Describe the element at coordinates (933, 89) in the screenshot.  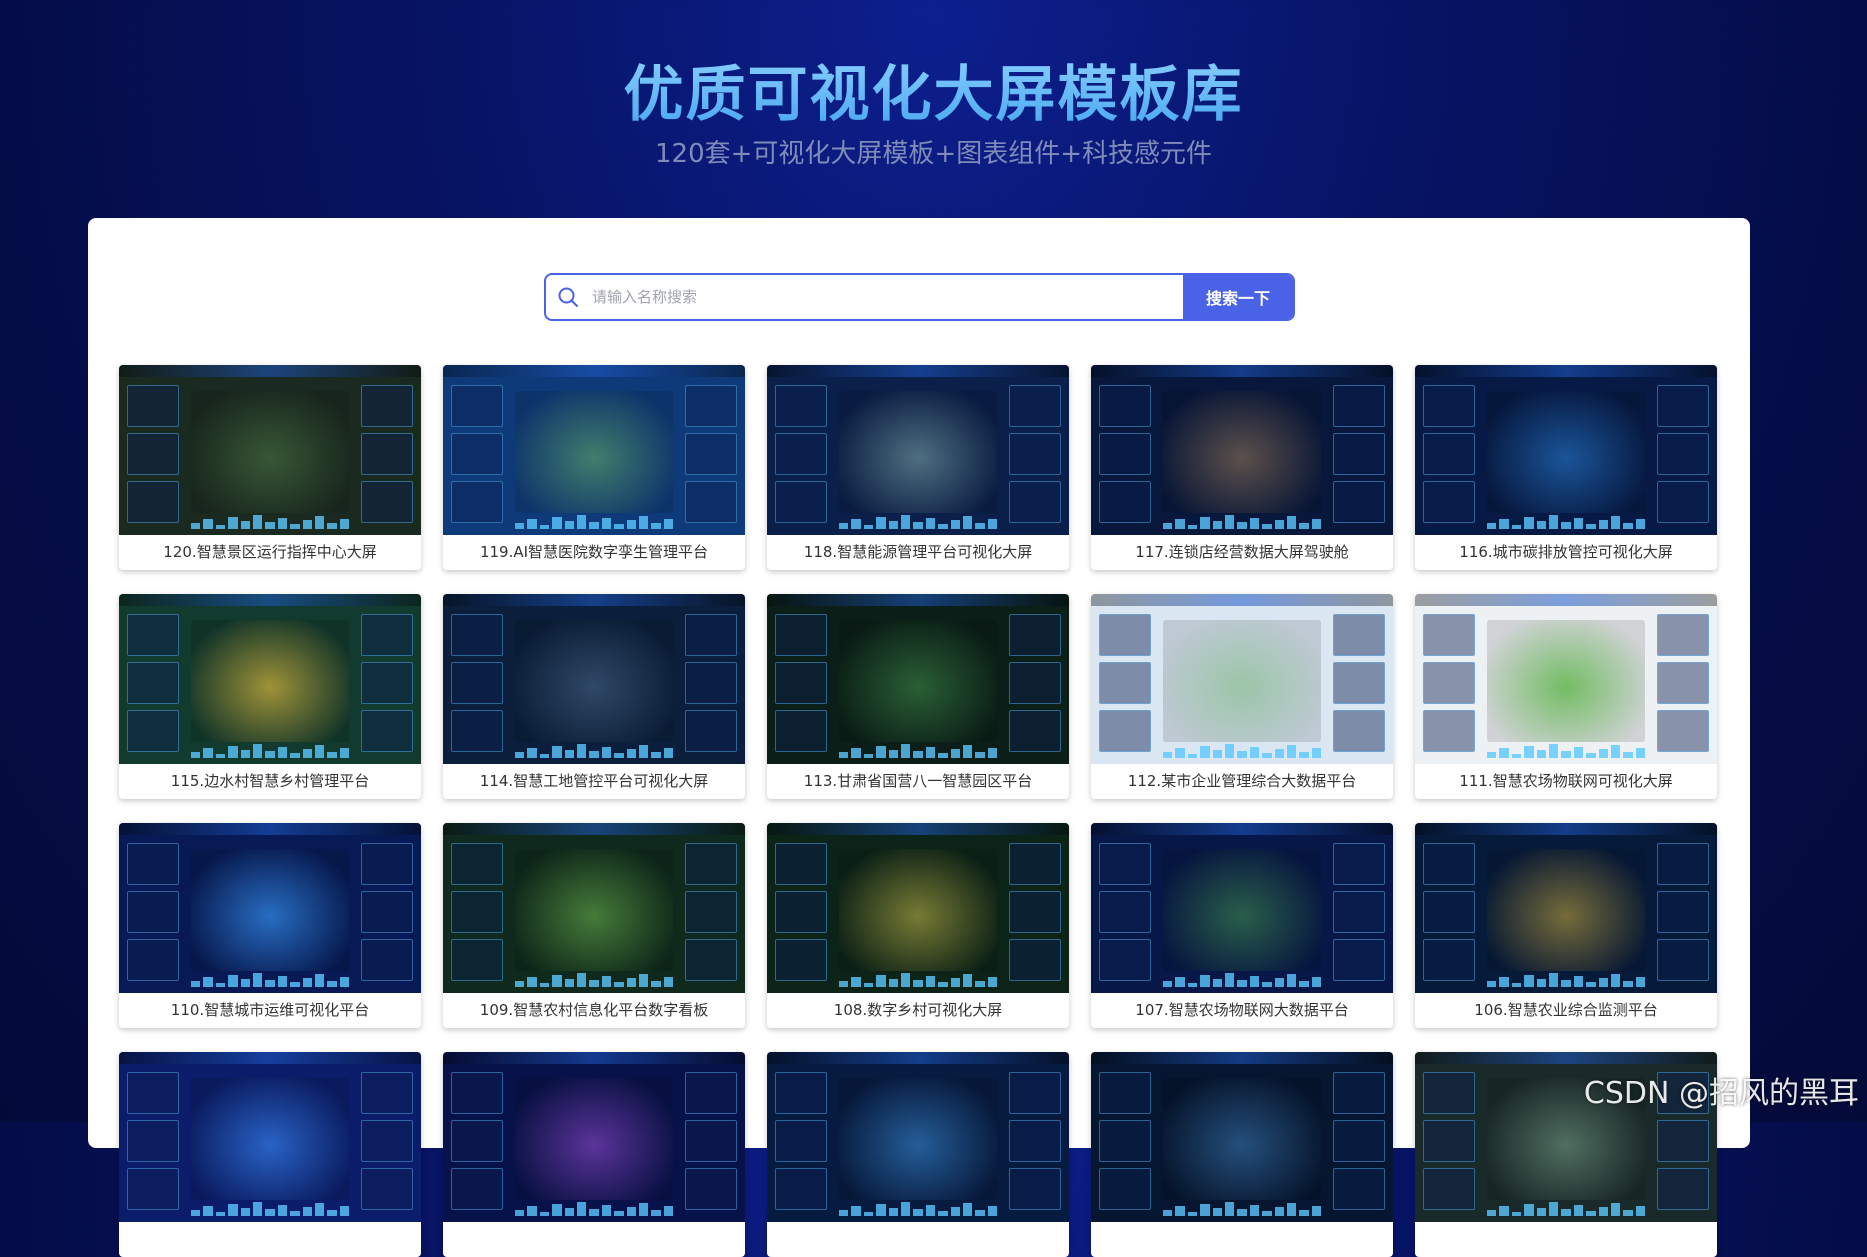
I see `page-title: 优质可视化大屏模板库` at that location.